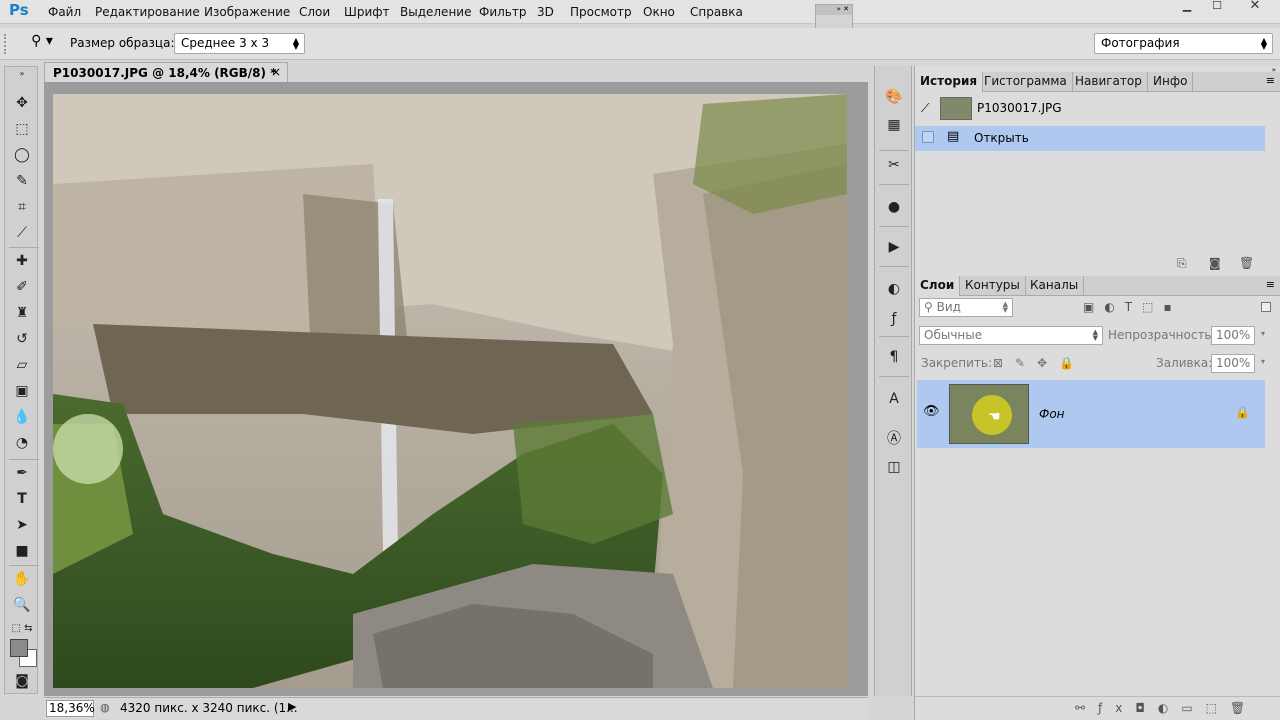 This screenshot has height=720, width=1280. What do you see at coordinates (1266, 307) in the screenshot?
I see `filter-toggle-icon` at bounding box center [1266, 307].